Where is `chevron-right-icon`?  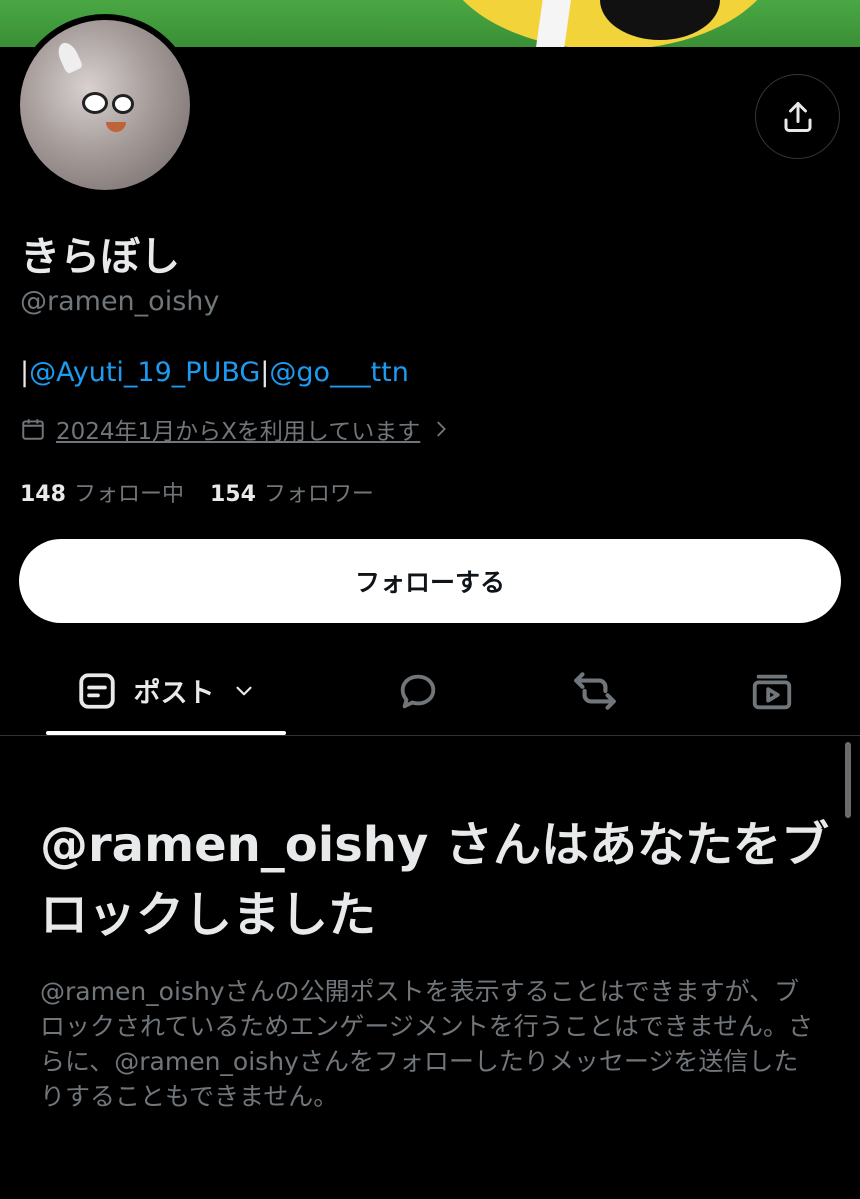 chevron-right-icon is located at coordinates (441, 429).